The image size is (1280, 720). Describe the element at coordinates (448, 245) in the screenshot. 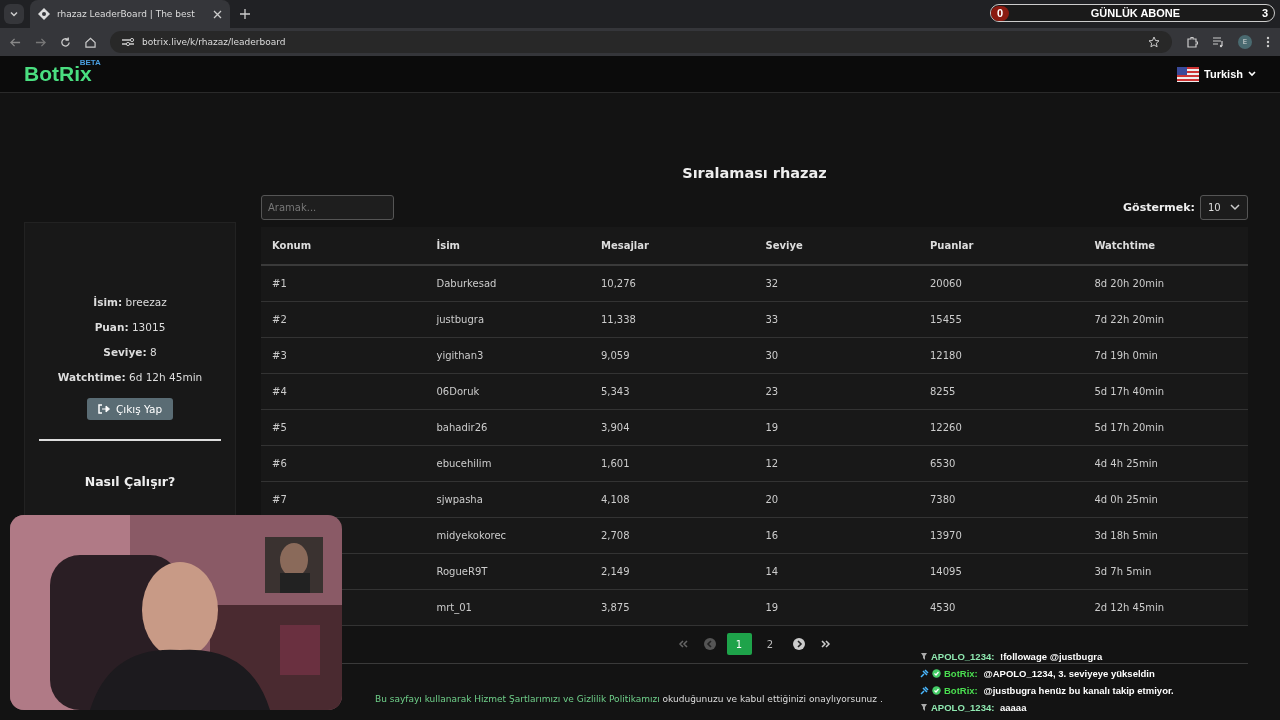

I see `column-header: İsim` at that location.